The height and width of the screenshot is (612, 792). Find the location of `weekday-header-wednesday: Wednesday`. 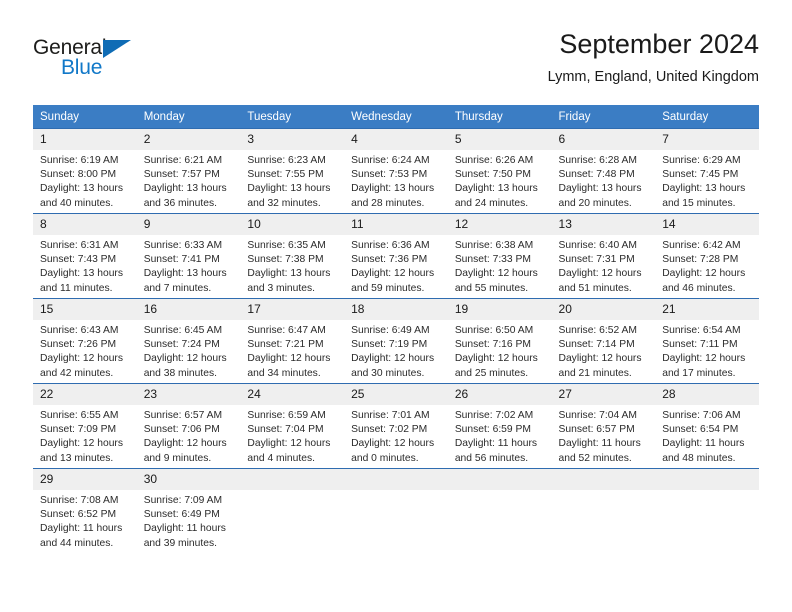

weekday-header-wednesday: Wednesday is located at coordinates (396, 117).